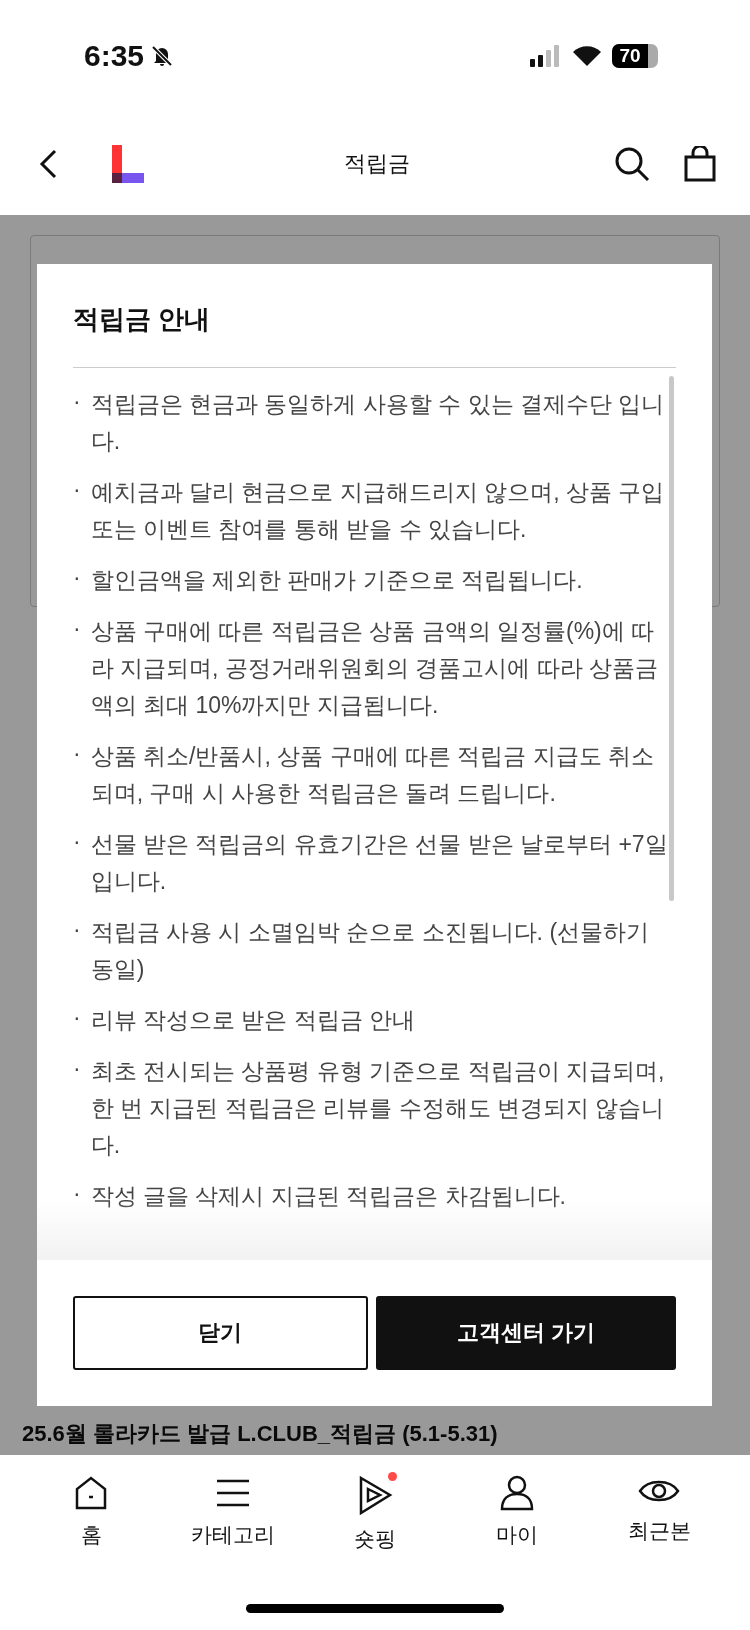  Describe the element at coordinates (91, 1514) in the screenshot. I see `nav-tab: 홈` at that location.